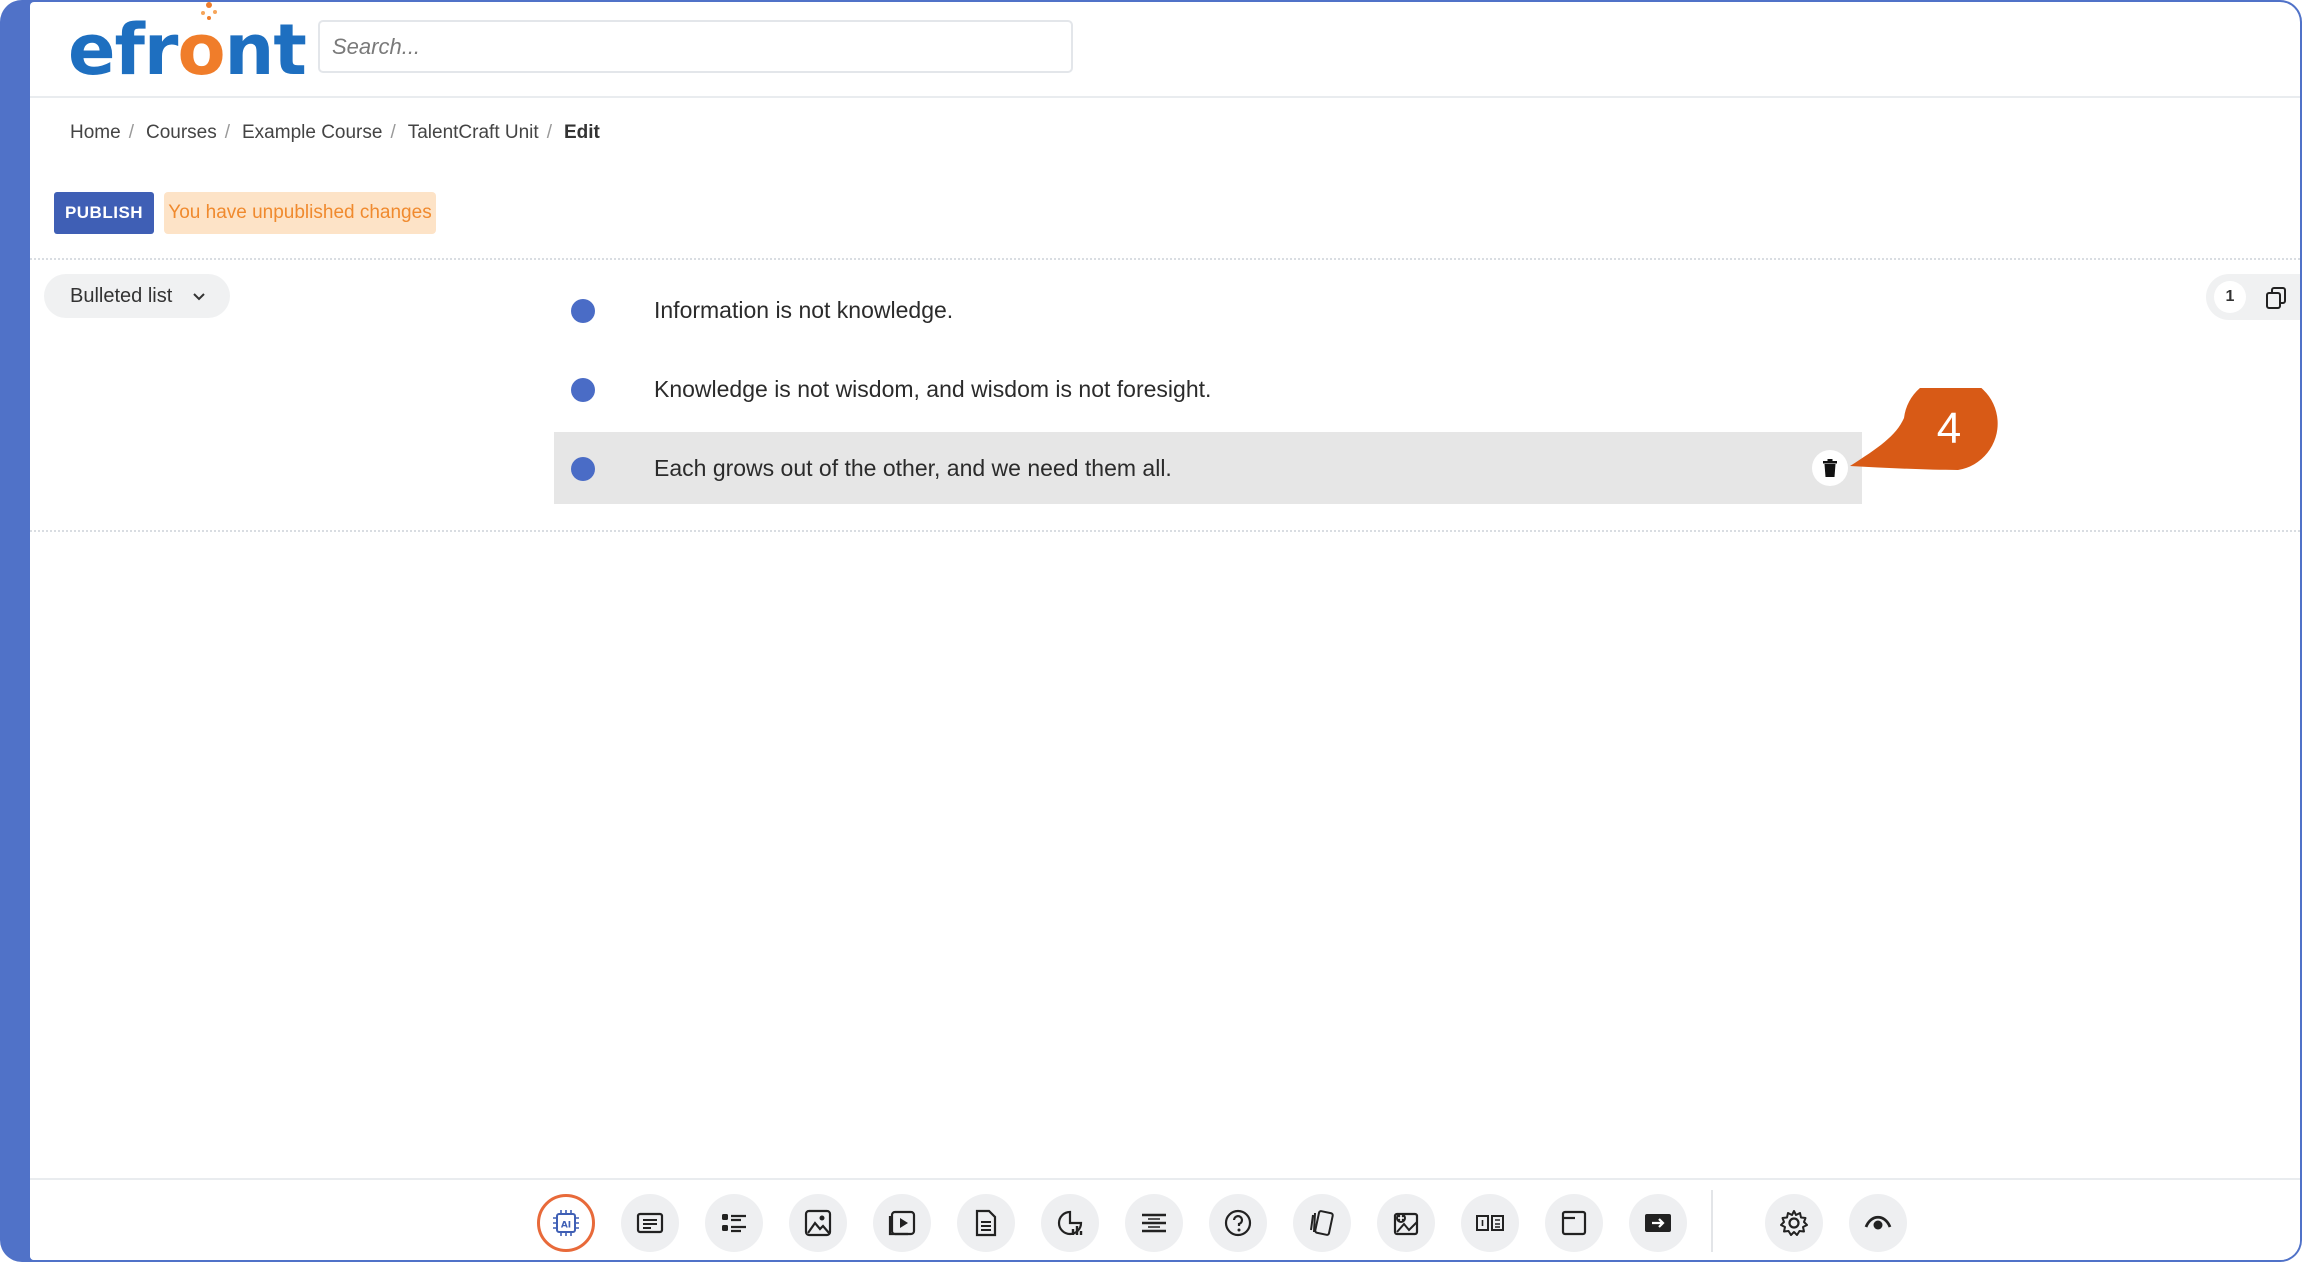  What do you see at coordinates (1165, 259) in the screenshot?
I see `block-divider-top` at bounding box center [1165, 259].